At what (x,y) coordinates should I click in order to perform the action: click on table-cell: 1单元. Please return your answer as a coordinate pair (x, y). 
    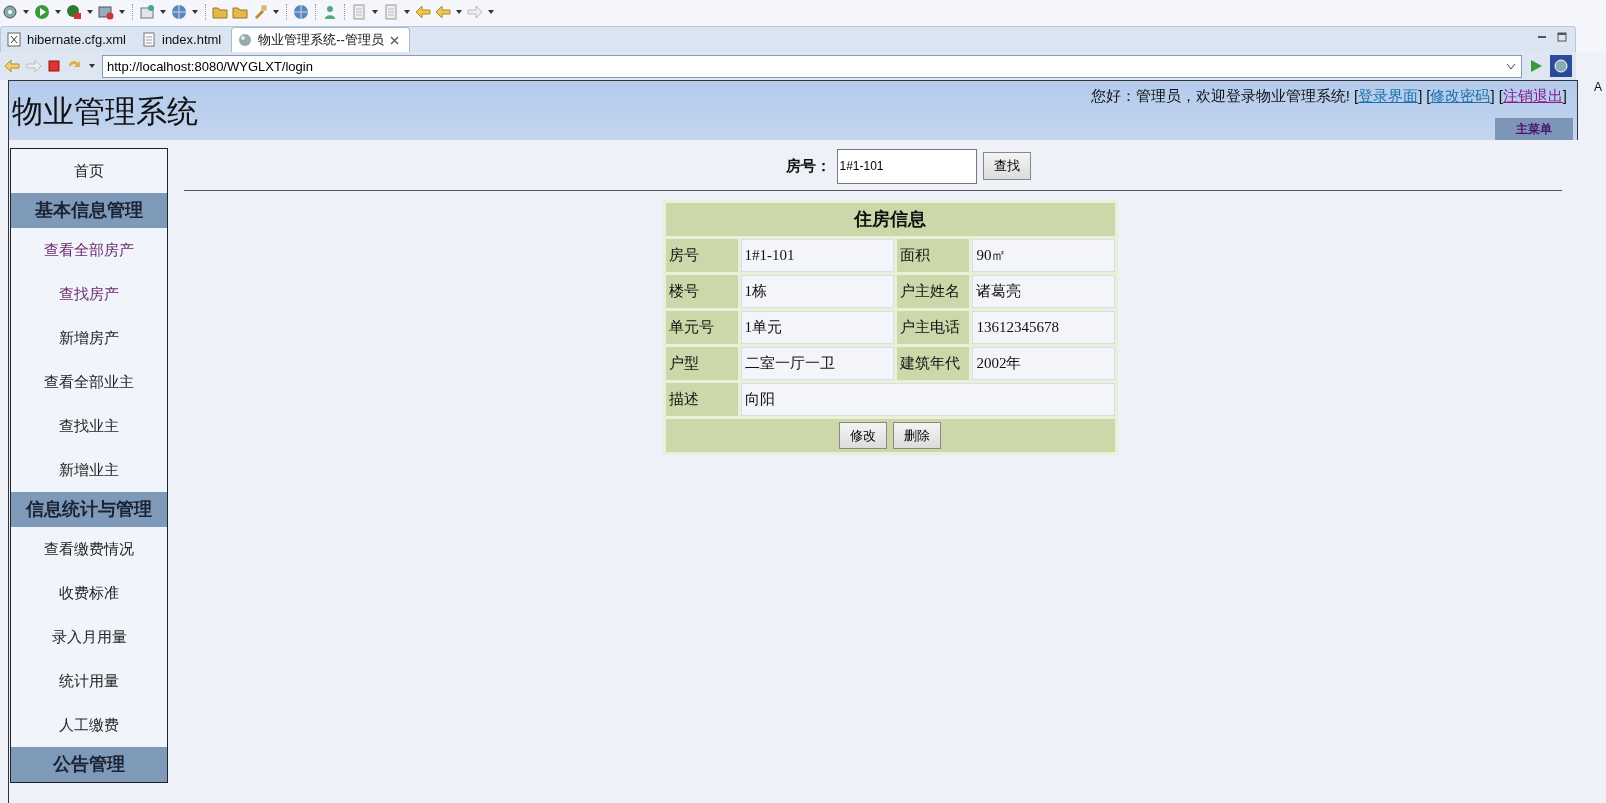
    Looking at the image, I should click on (817, 327).